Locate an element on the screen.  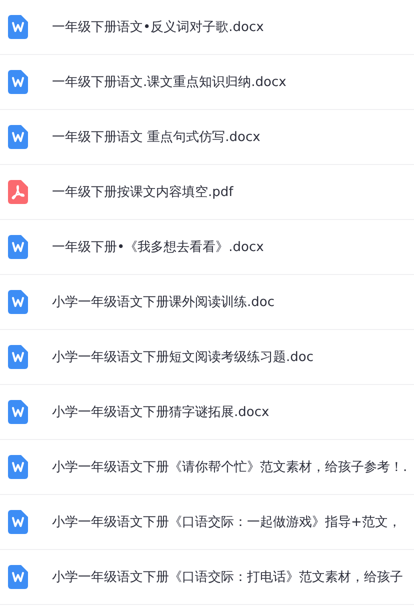
file-name: 小学一年级语文下册课外阅读训练.doc is located at coordinates (163, 302).